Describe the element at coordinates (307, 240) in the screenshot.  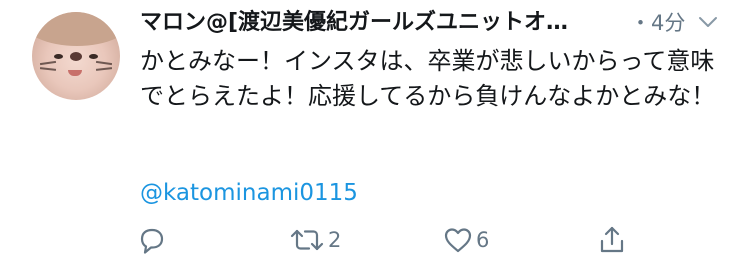
I see `retweet-icon` at that location.